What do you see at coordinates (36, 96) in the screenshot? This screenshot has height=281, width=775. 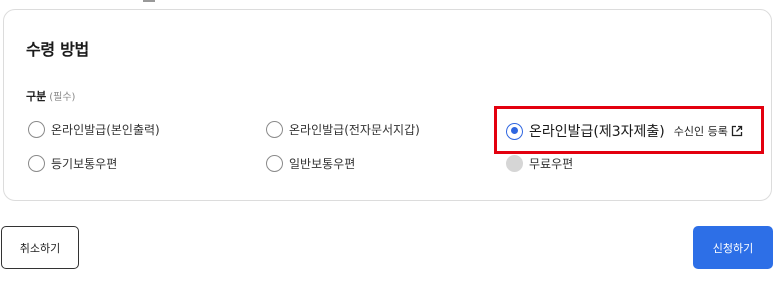 I see `category-label-text: 구분` at bounding box center [36, 96].